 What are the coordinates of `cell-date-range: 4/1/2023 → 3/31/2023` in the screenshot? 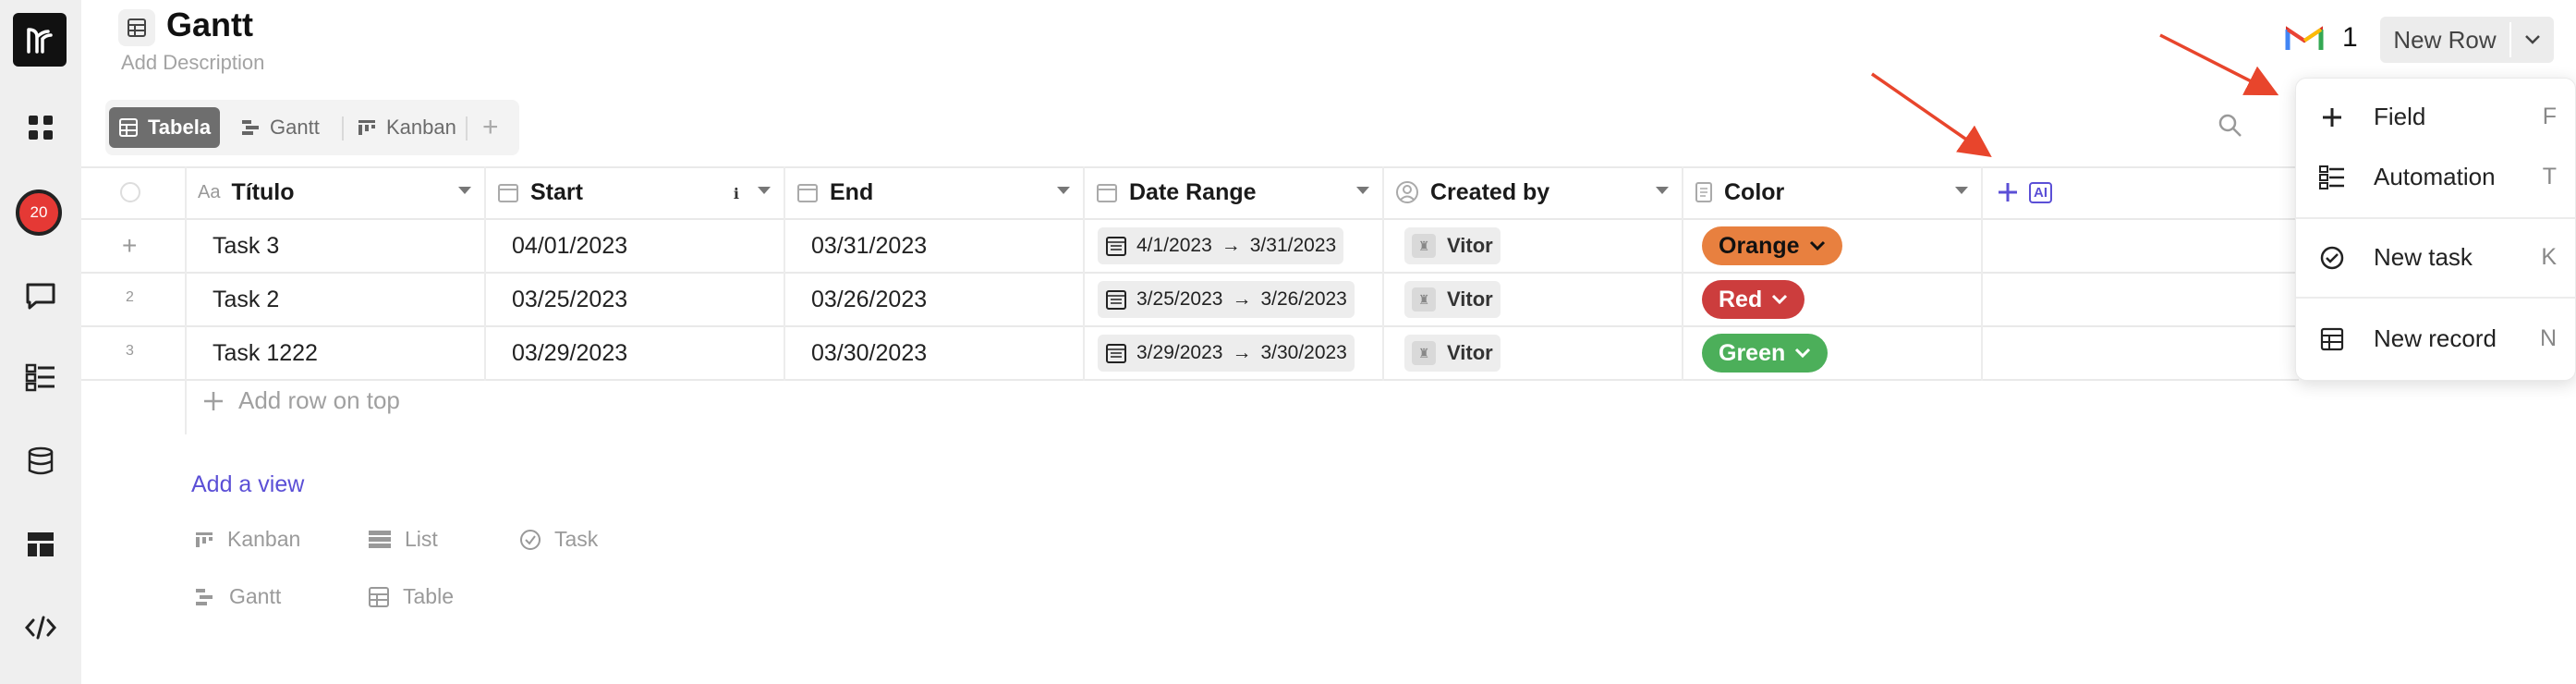 It's located at (1221, 246).